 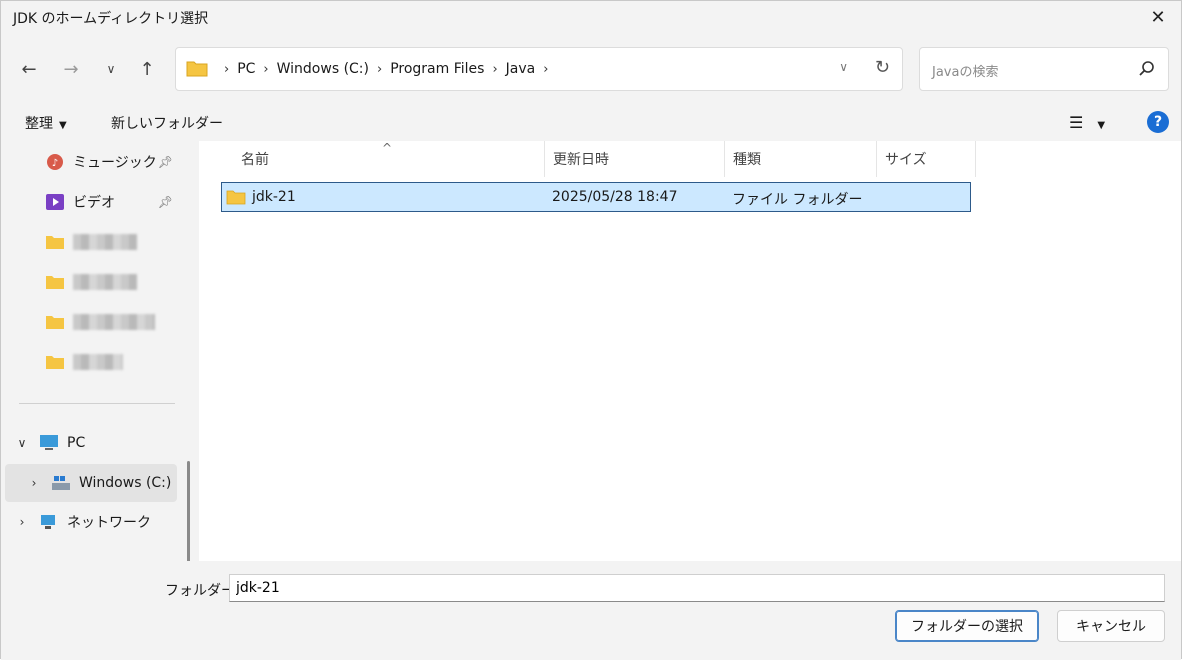 What do you see at coordinates (111, 19) in the screenshot?
I see `window-title: JDK のホームディレクトリ選択` at bounding box center [111, 19].